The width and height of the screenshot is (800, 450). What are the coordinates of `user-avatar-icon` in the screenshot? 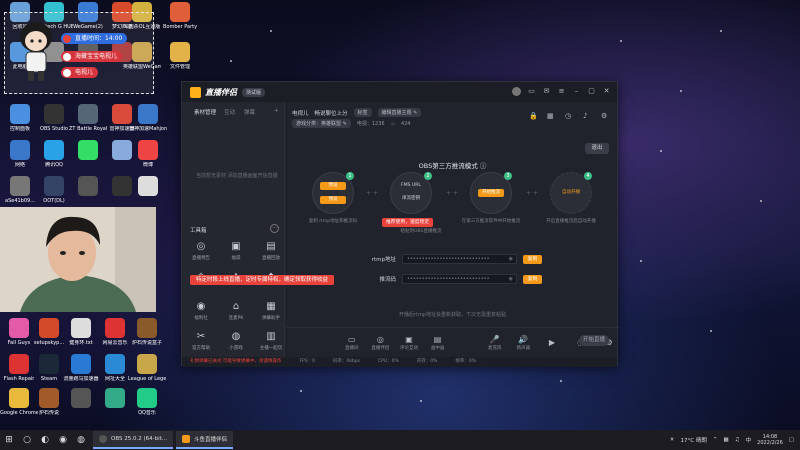 It's located at (516, 91).